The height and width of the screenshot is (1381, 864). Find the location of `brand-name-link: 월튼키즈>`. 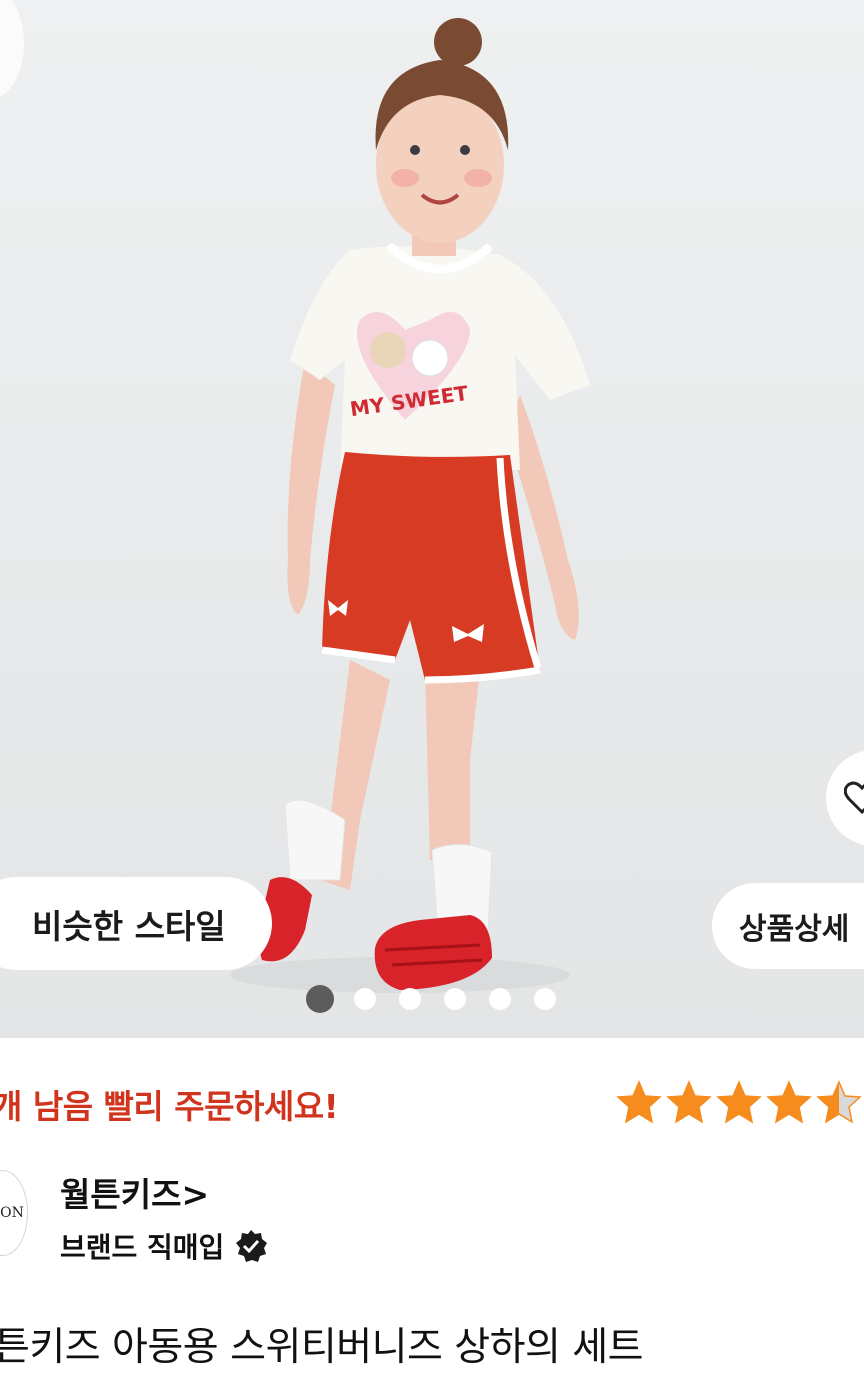

brand-name-link: 월튼키즈> is located at coordinates (134, 1192).